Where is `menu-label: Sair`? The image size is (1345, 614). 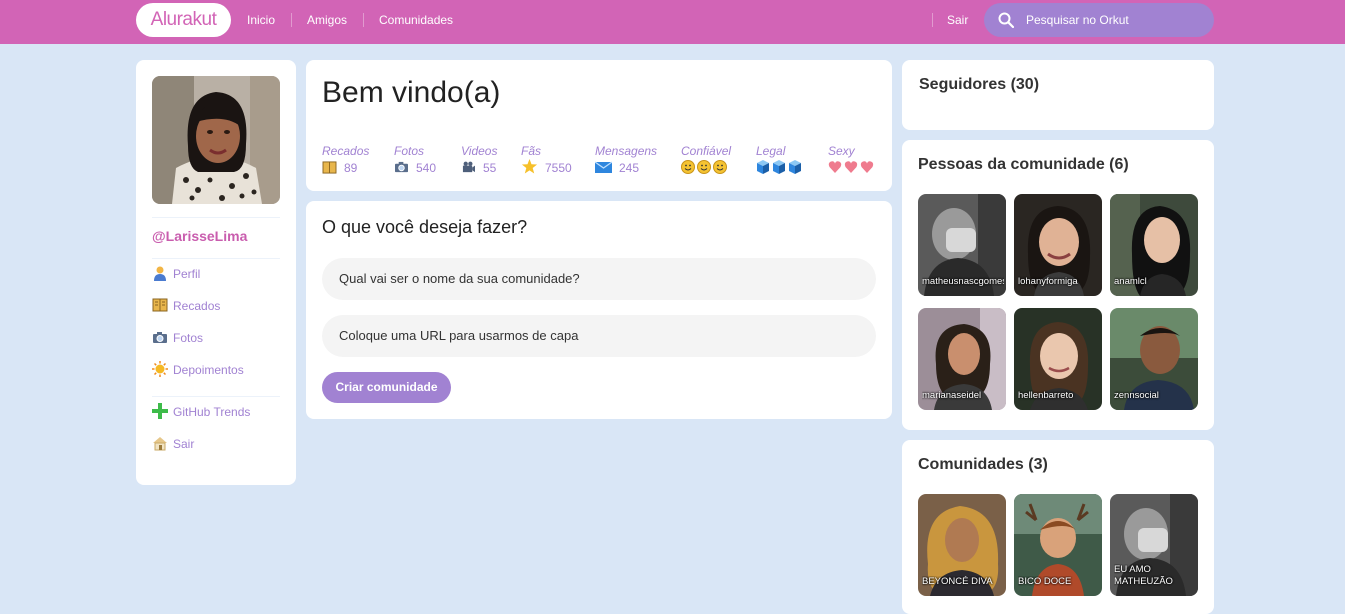 menu-label: Sair is located at coordinates (184, 444).